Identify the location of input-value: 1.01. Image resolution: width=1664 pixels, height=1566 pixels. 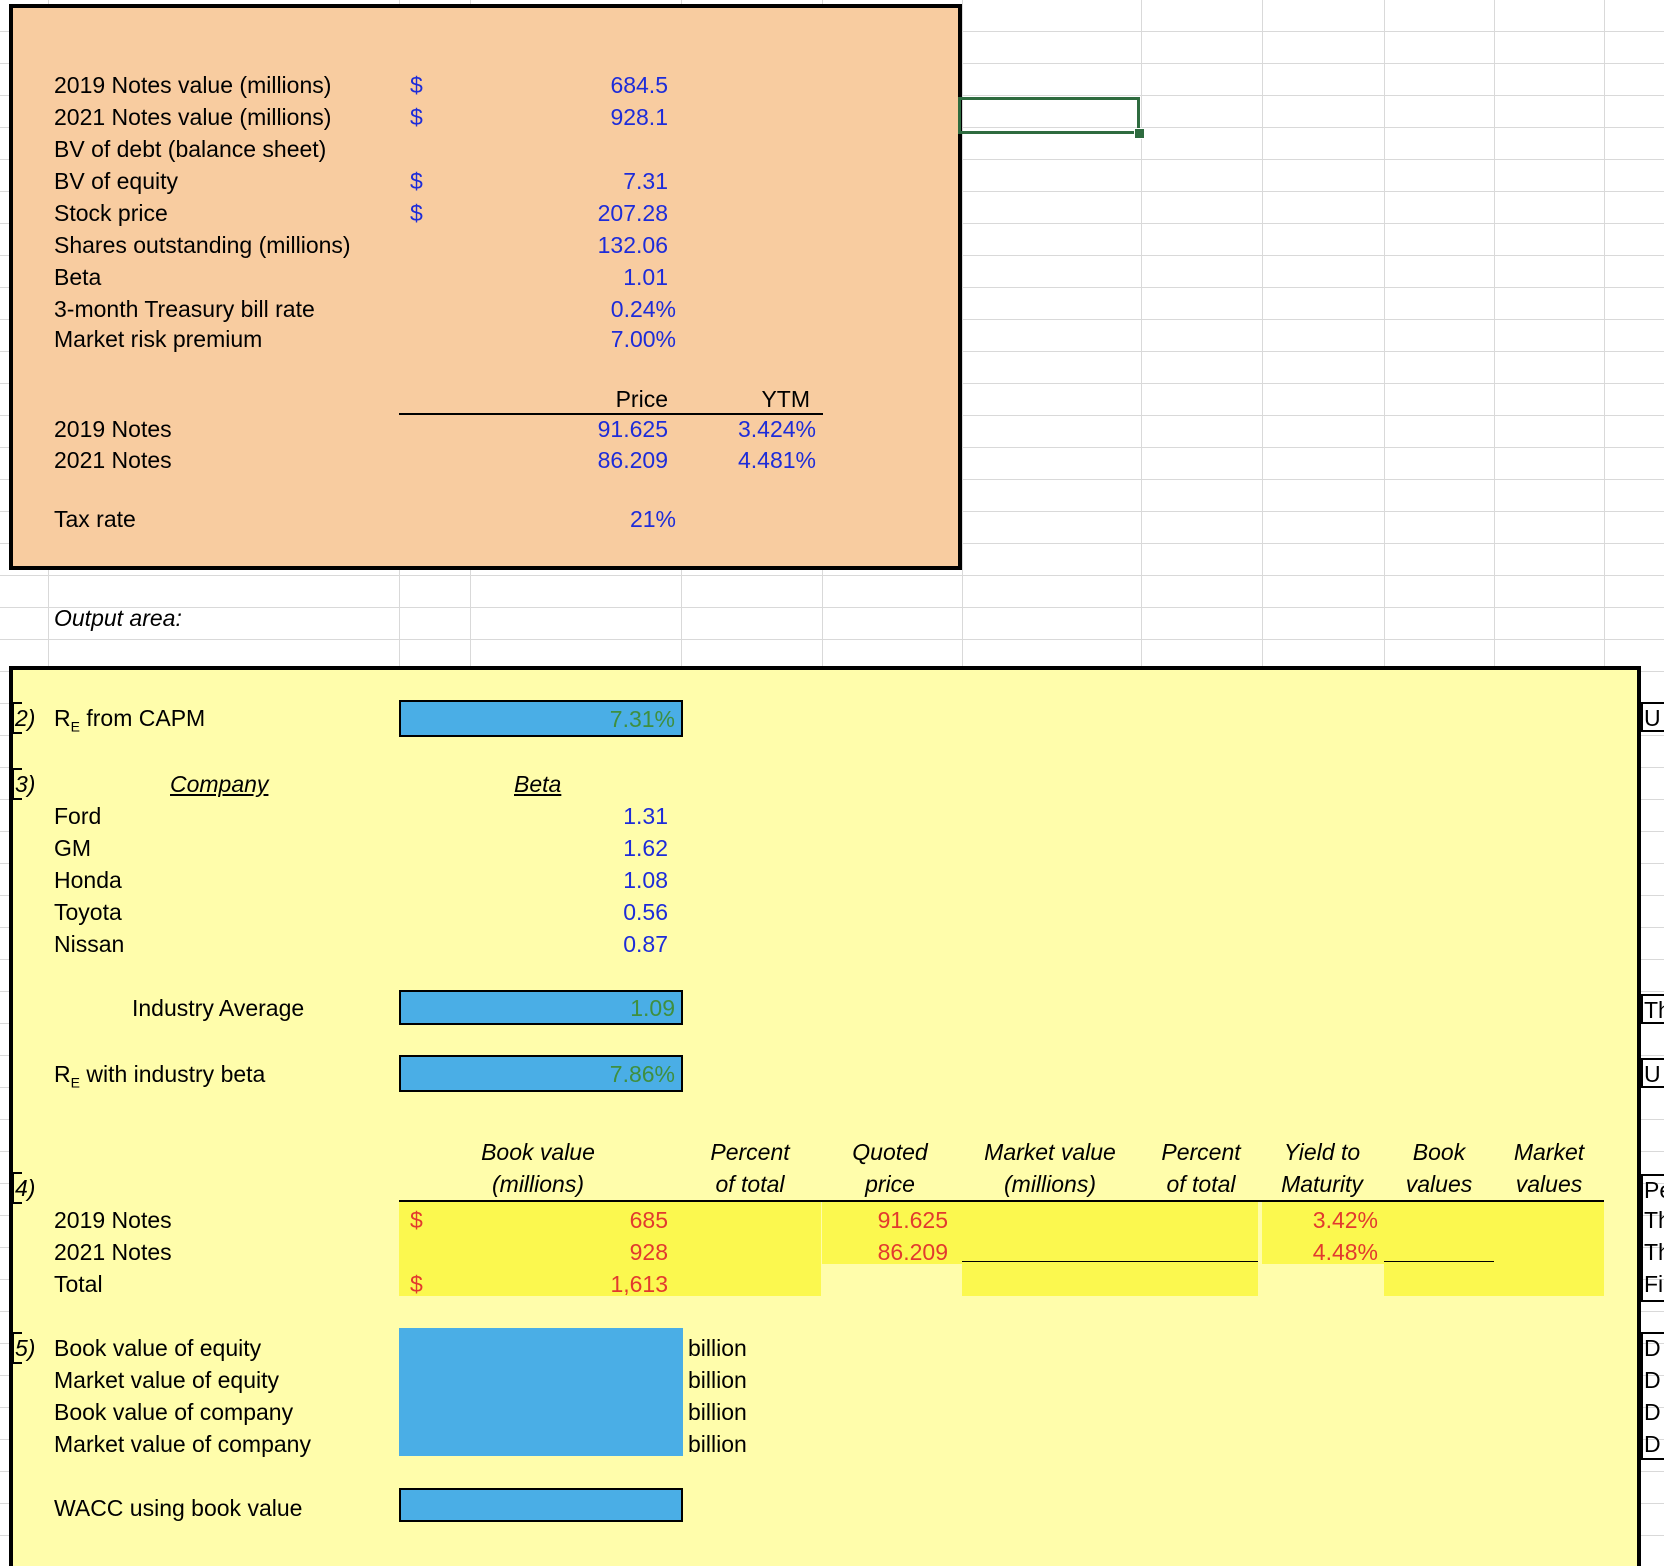
(614, 277).